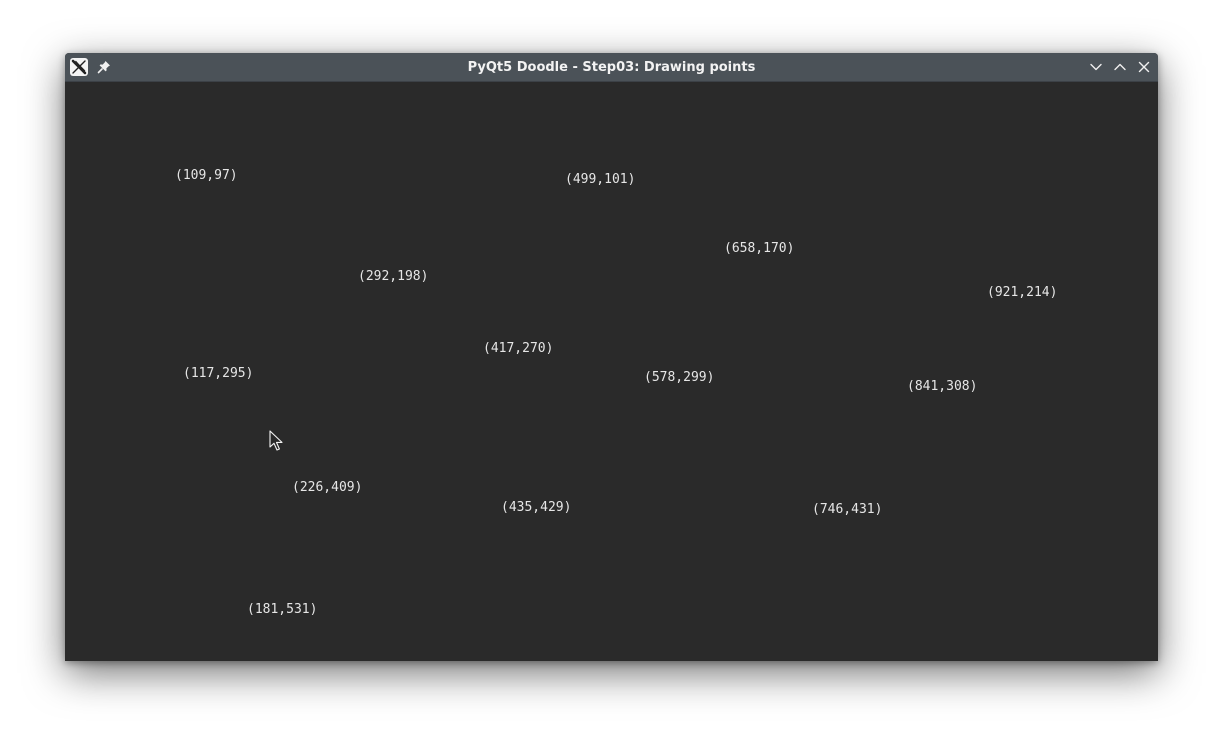 The height and width of the screenshot is (738, 1223). I want to click on point-label: (292,198), so click(393, 276).